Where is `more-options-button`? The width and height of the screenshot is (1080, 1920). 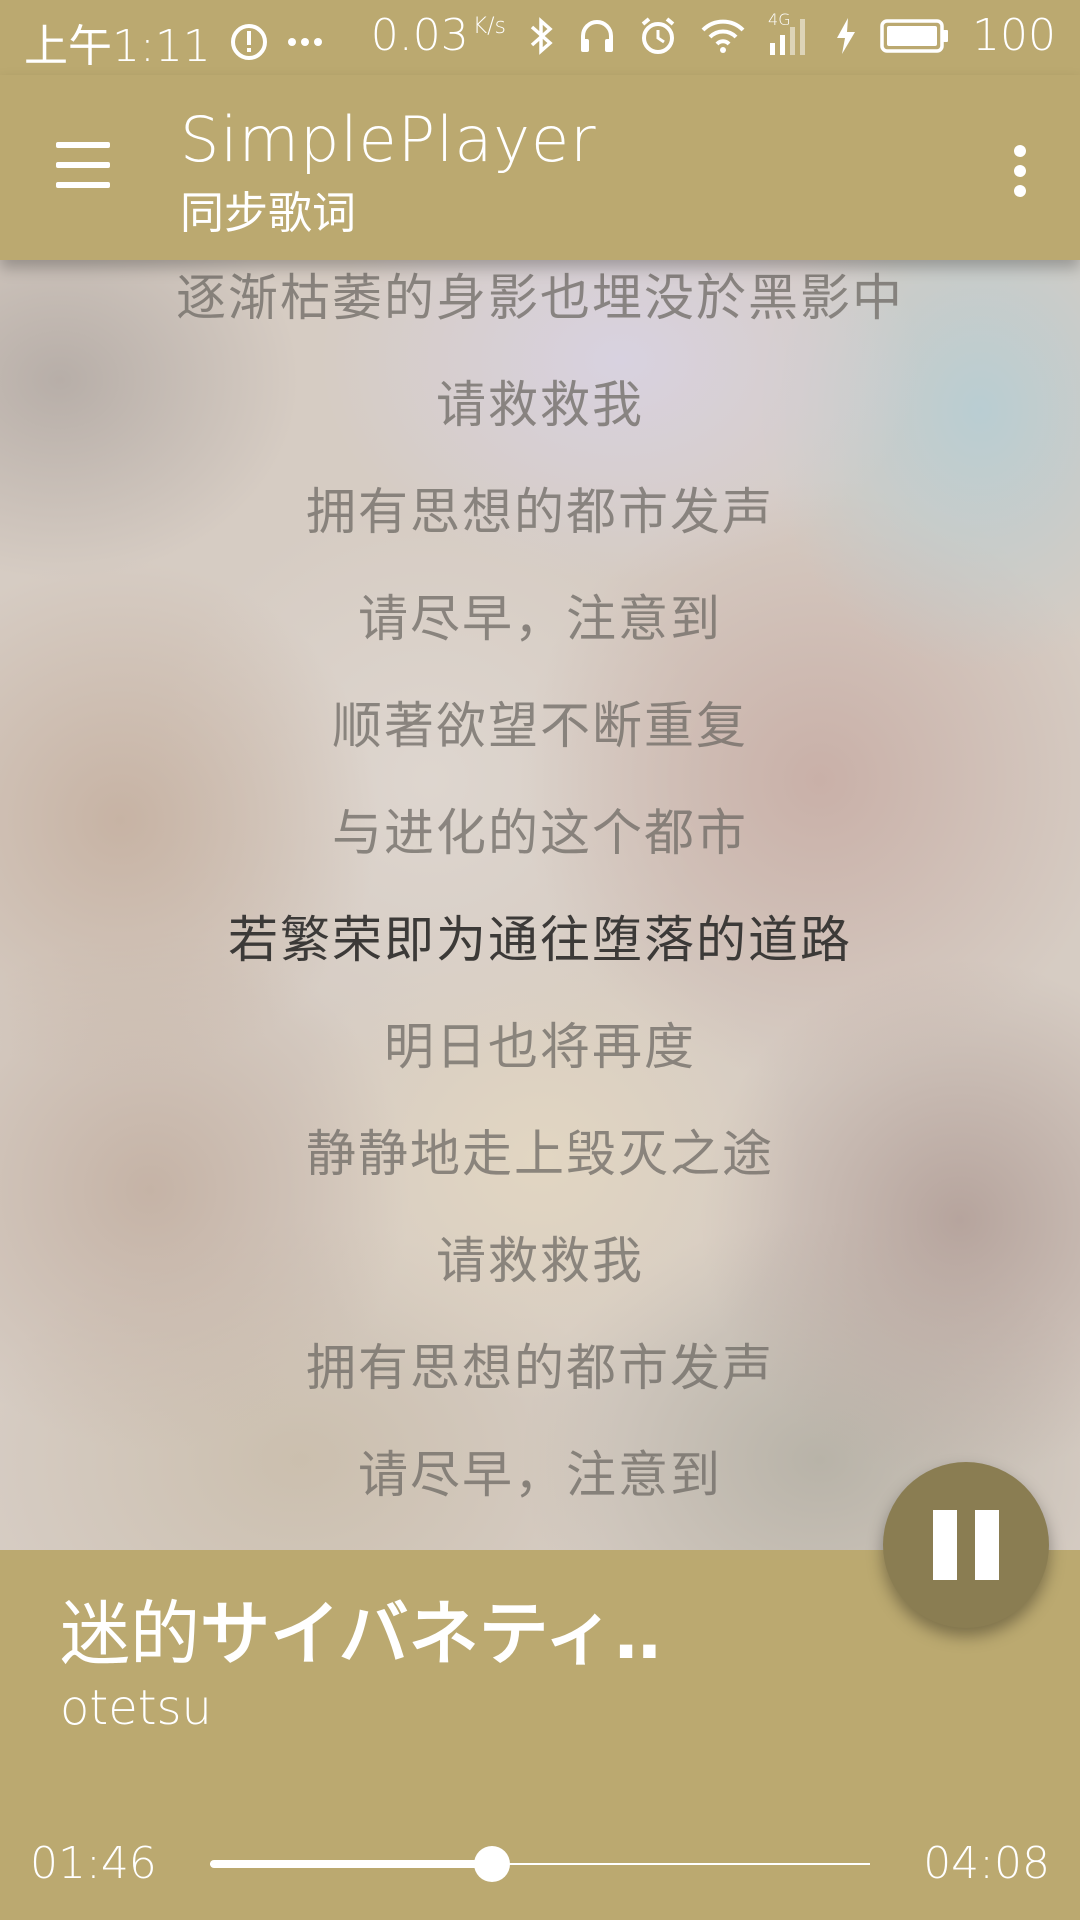 more-options-button is located at coordinates (1020, 170).